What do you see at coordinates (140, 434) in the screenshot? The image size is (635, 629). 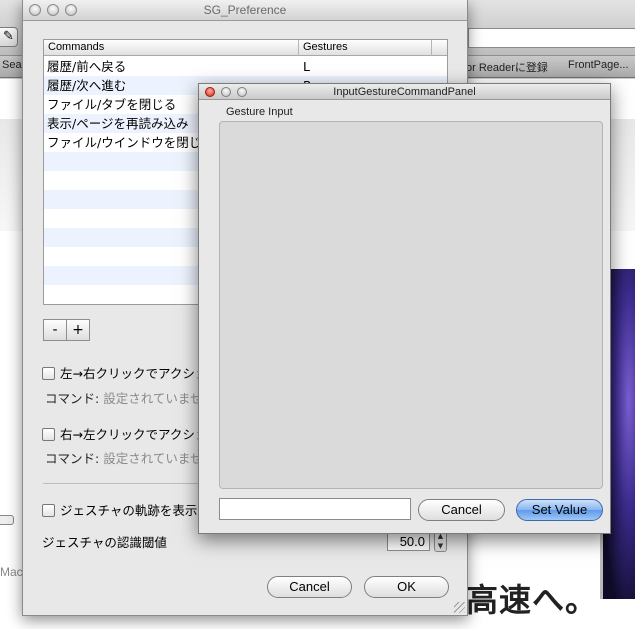 I see `right-left-click-label: 右→左クリックでアクション` at bounding box center [140, 434].